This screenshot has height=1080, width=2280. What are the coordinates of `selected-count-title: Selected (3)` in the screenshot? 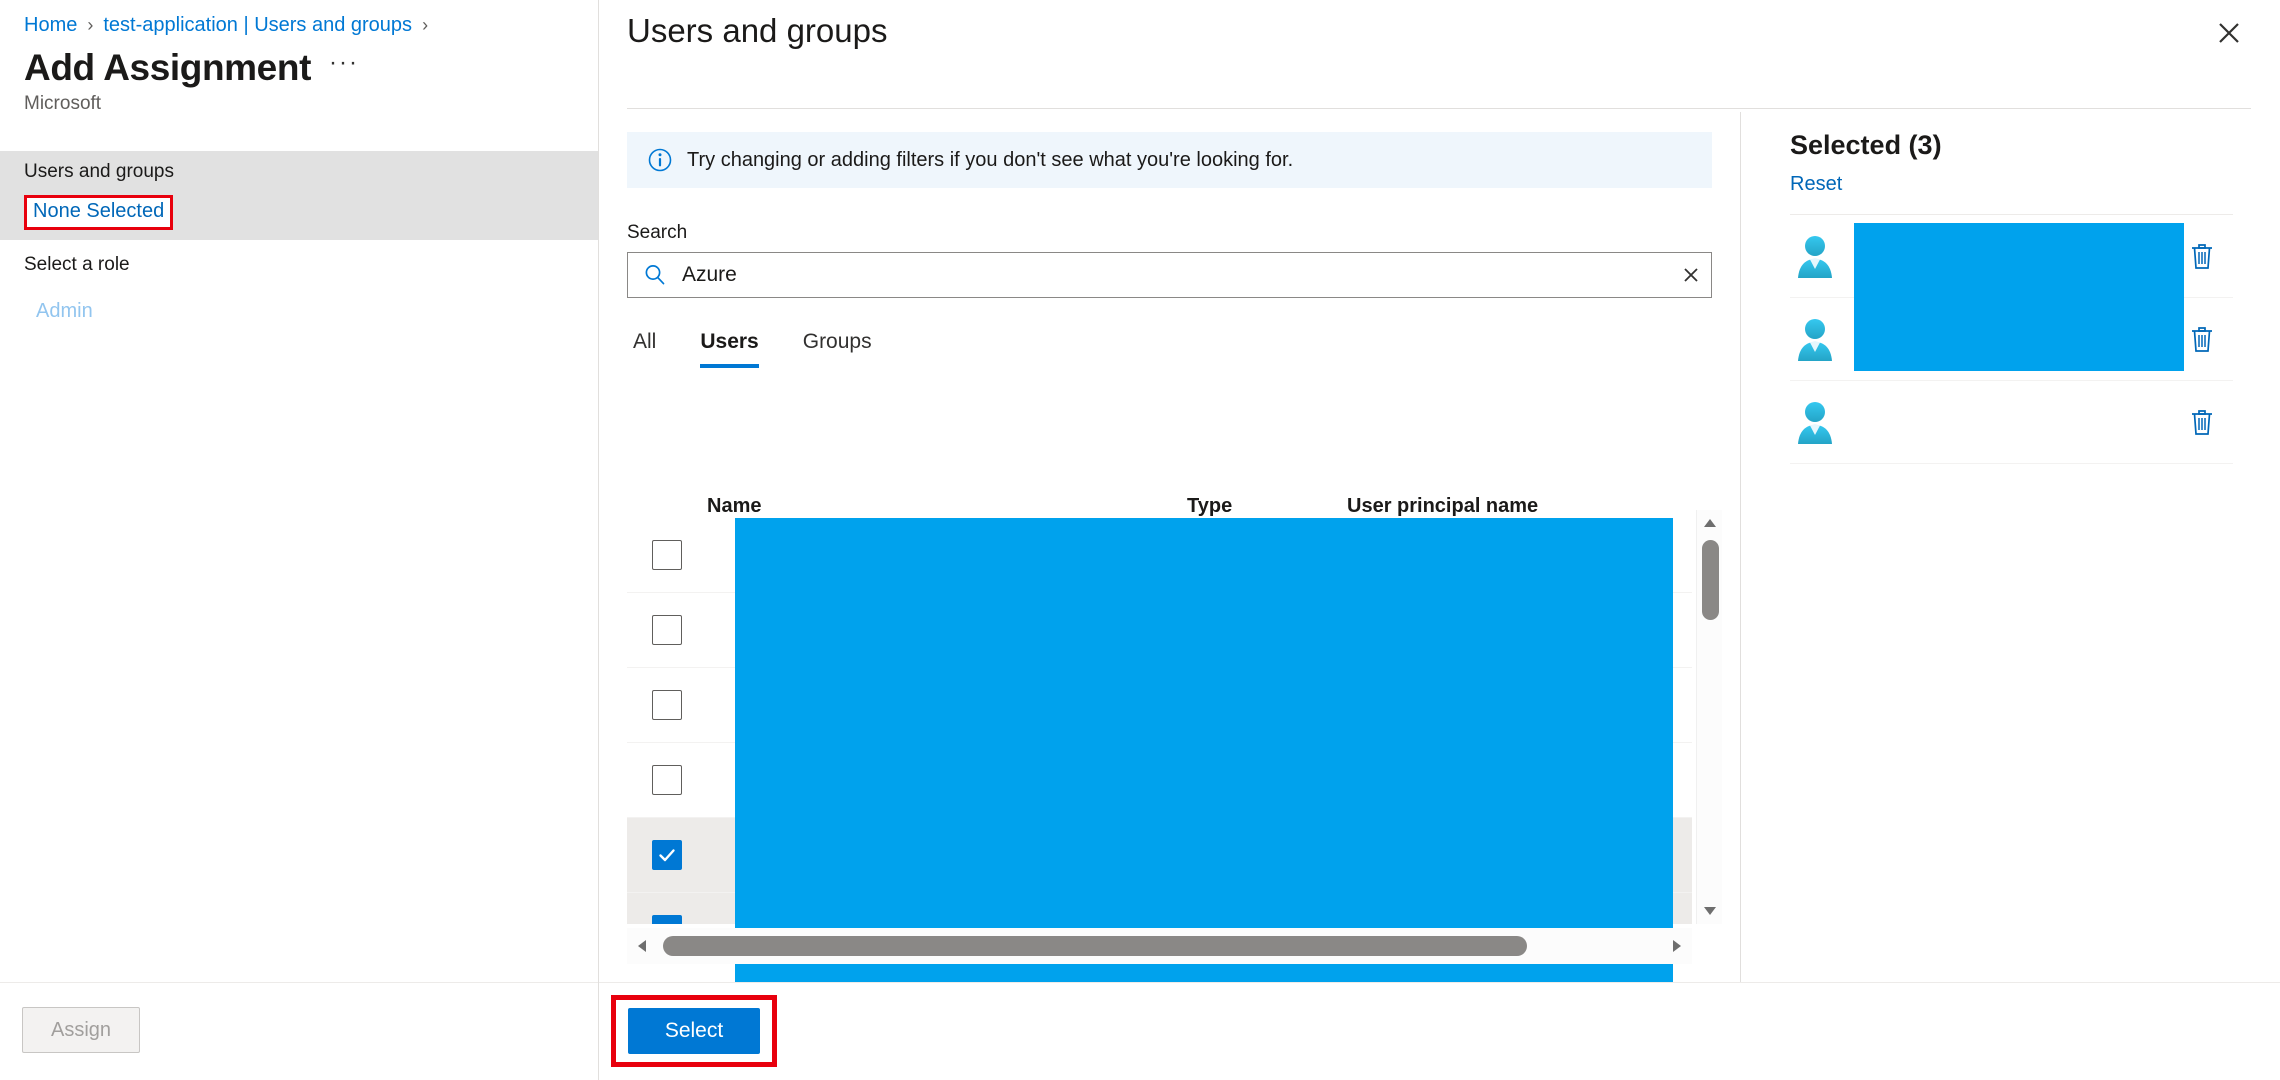 It's located at (1866, 145).